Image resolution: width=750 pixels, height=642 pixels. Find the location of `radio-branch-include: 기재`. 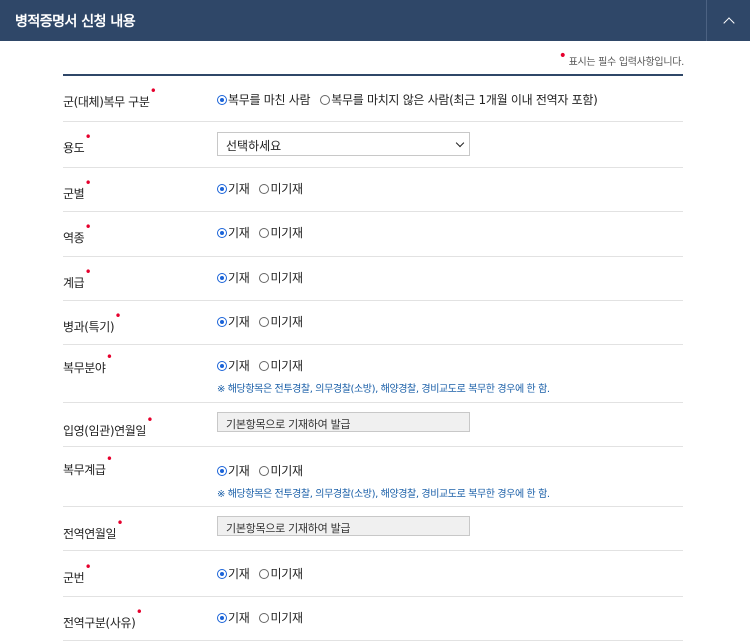

radio-branch-include: 기재 is located at coordinates (233, 188).